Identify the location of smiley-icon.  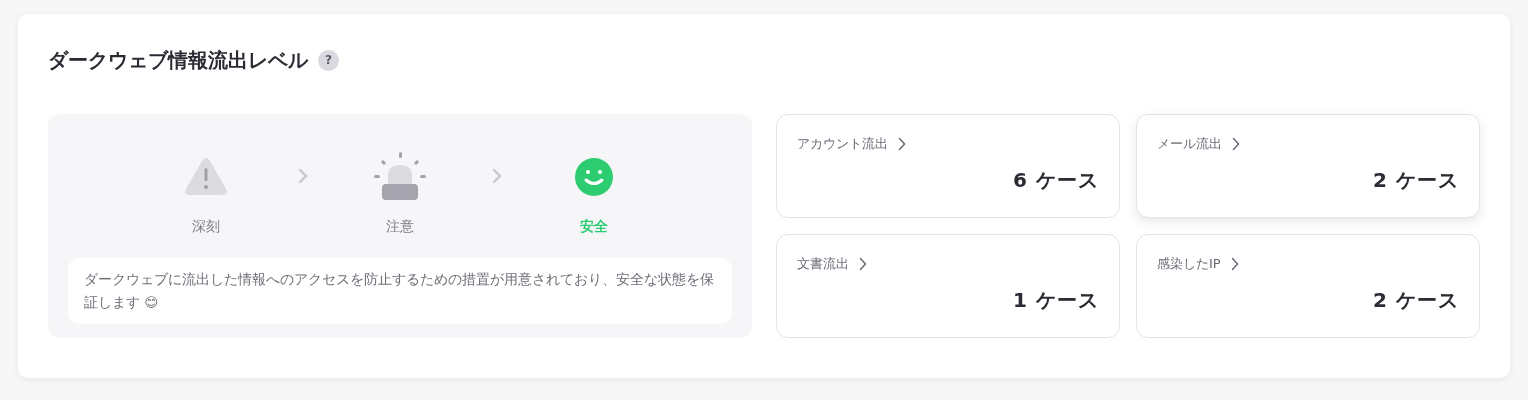
(594, 177).